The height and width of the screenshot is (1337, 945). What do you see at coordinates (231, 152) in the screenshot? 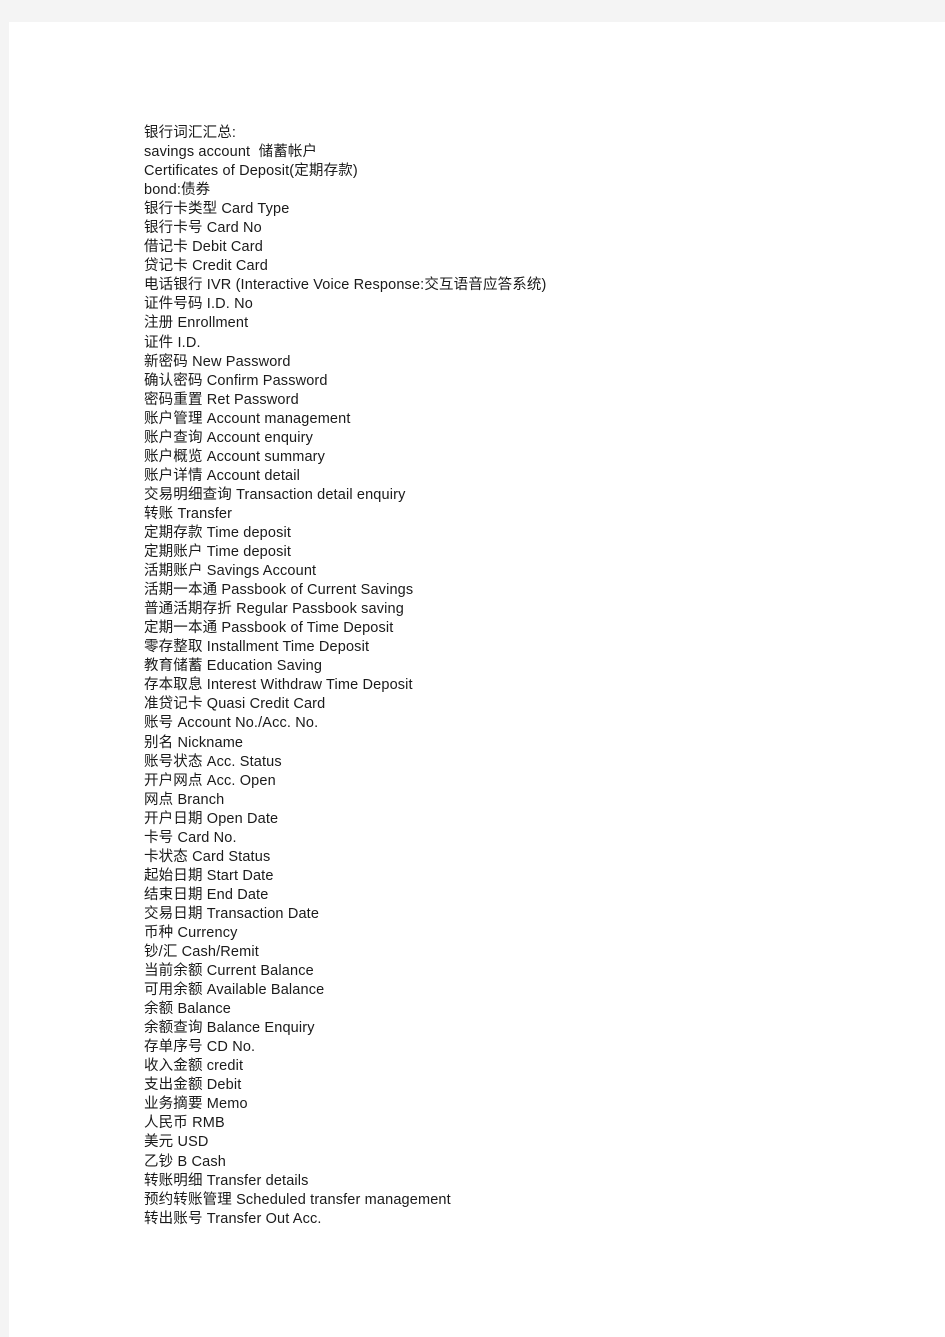
I see `vocabulary-entry: savings account 储蓄帐户` at bounding box center [231, 152].